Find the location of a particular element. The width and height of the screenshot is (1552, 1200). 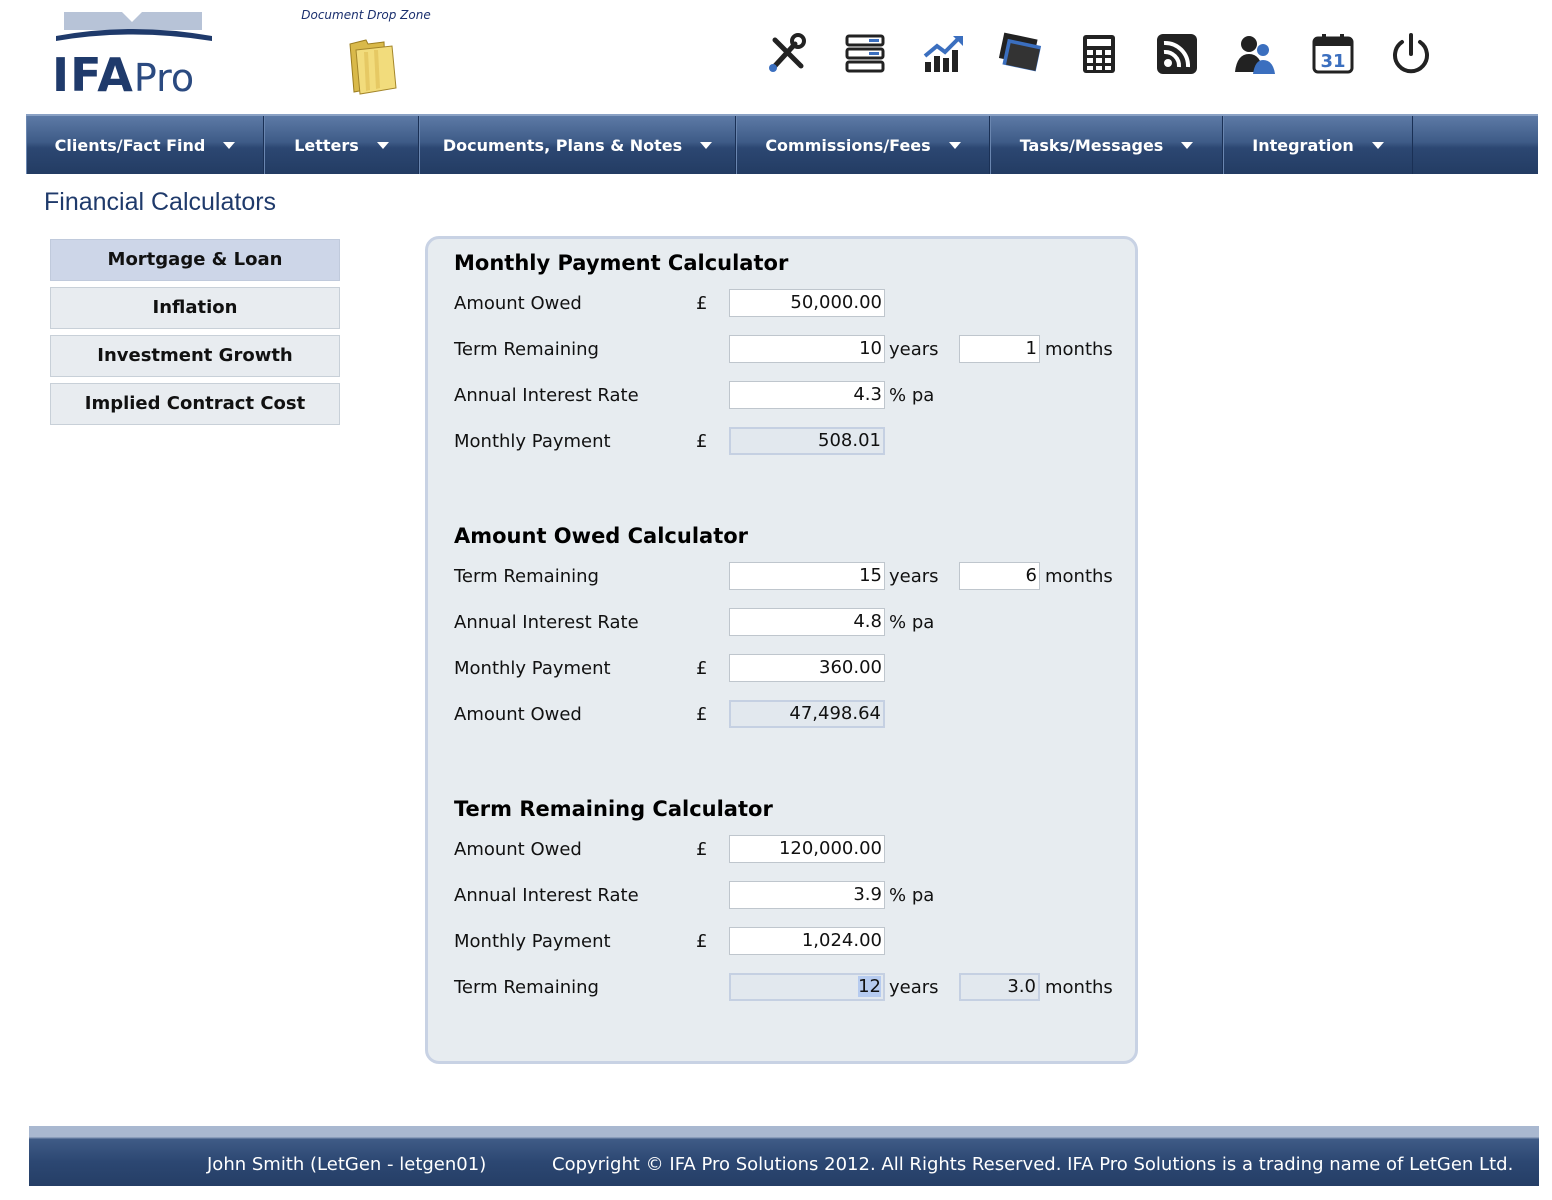

document-drop-zone: Document Drop Zone is located at coordinates (366, 53).